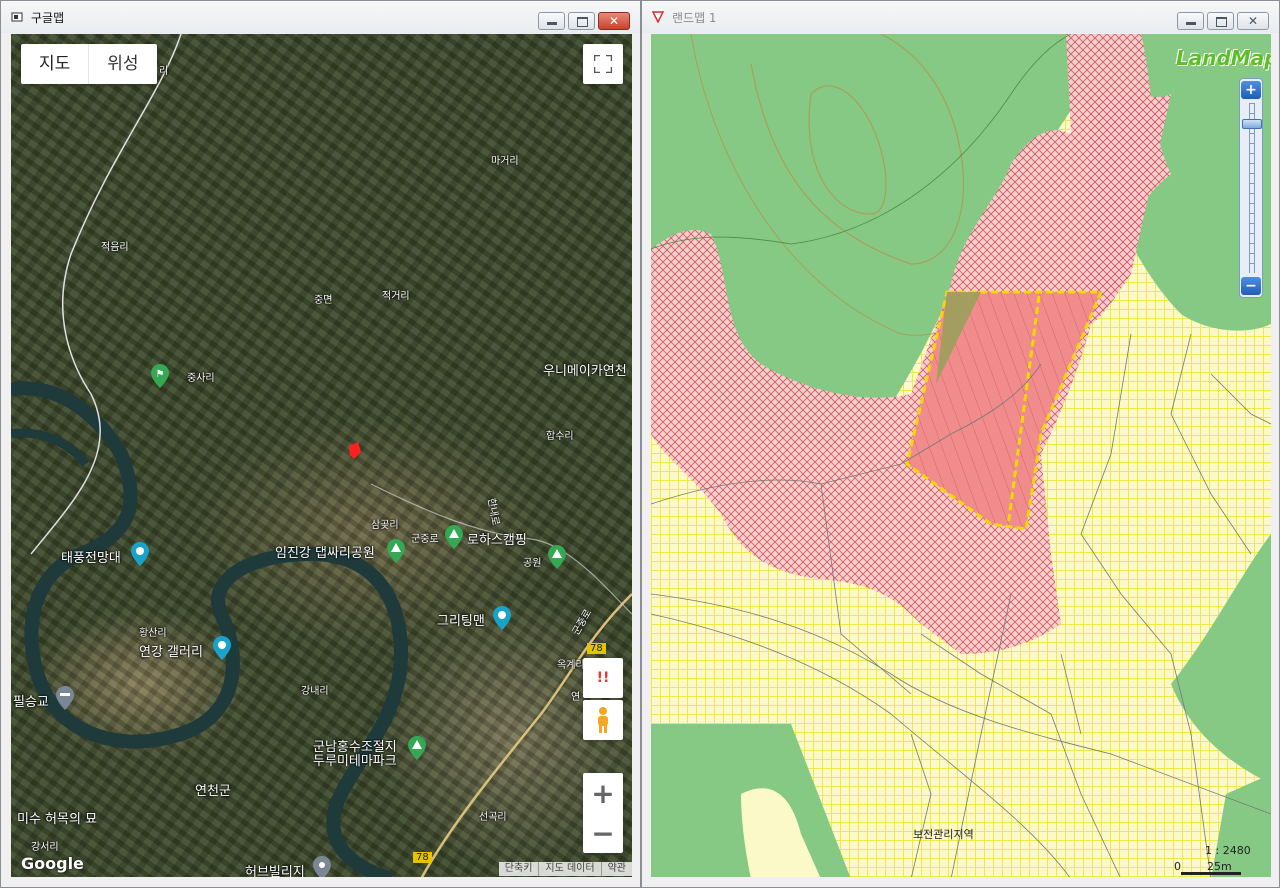 This screenshot has height=888, width=1280. What do you see at coordinates (576, 697) in the screenshot?
I see `label-yeon: 연` at bounding box center [576, 697].